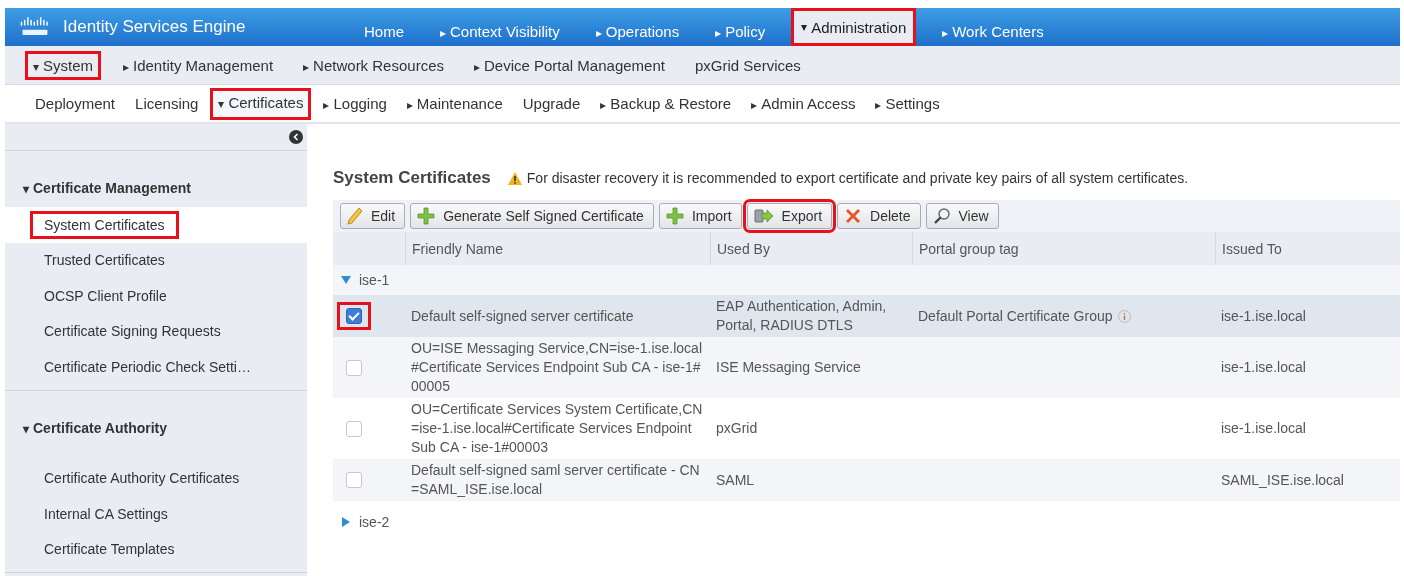 The image size is (1404, 576). Describe the element at coordinates (522, 316) in the screenshot. I see `friendly-name-cell: Default self-signed server certificate` at that location.